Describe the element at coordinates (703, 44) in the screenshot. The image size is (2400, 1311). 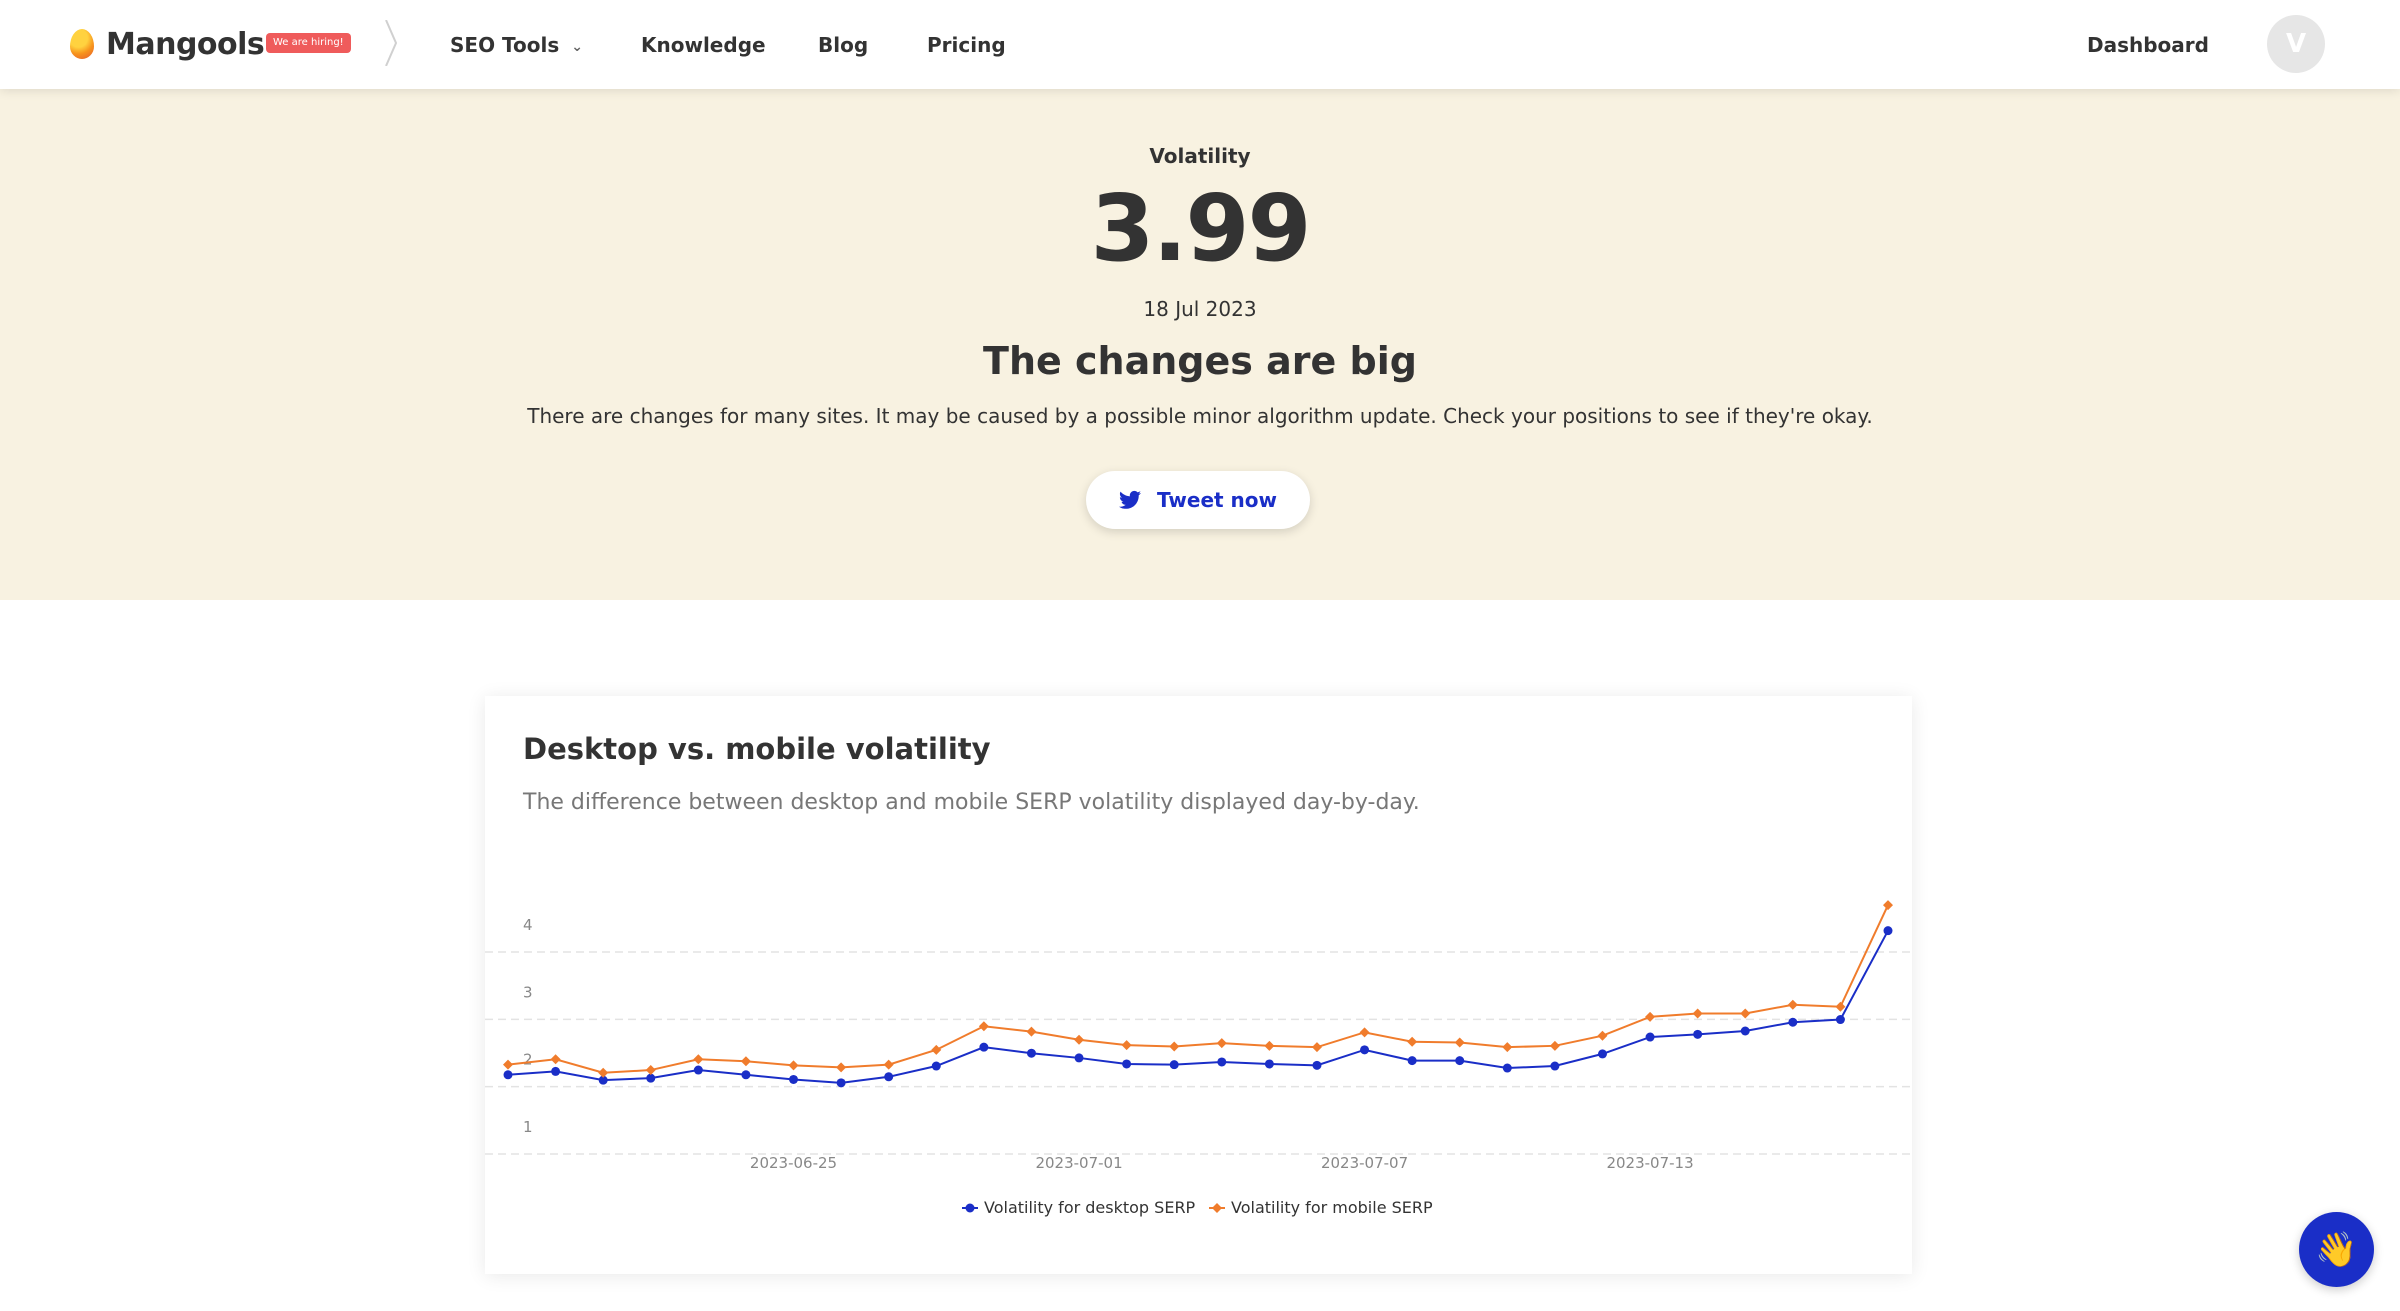
I see `nav-knowledge: Knowledge` at that location.